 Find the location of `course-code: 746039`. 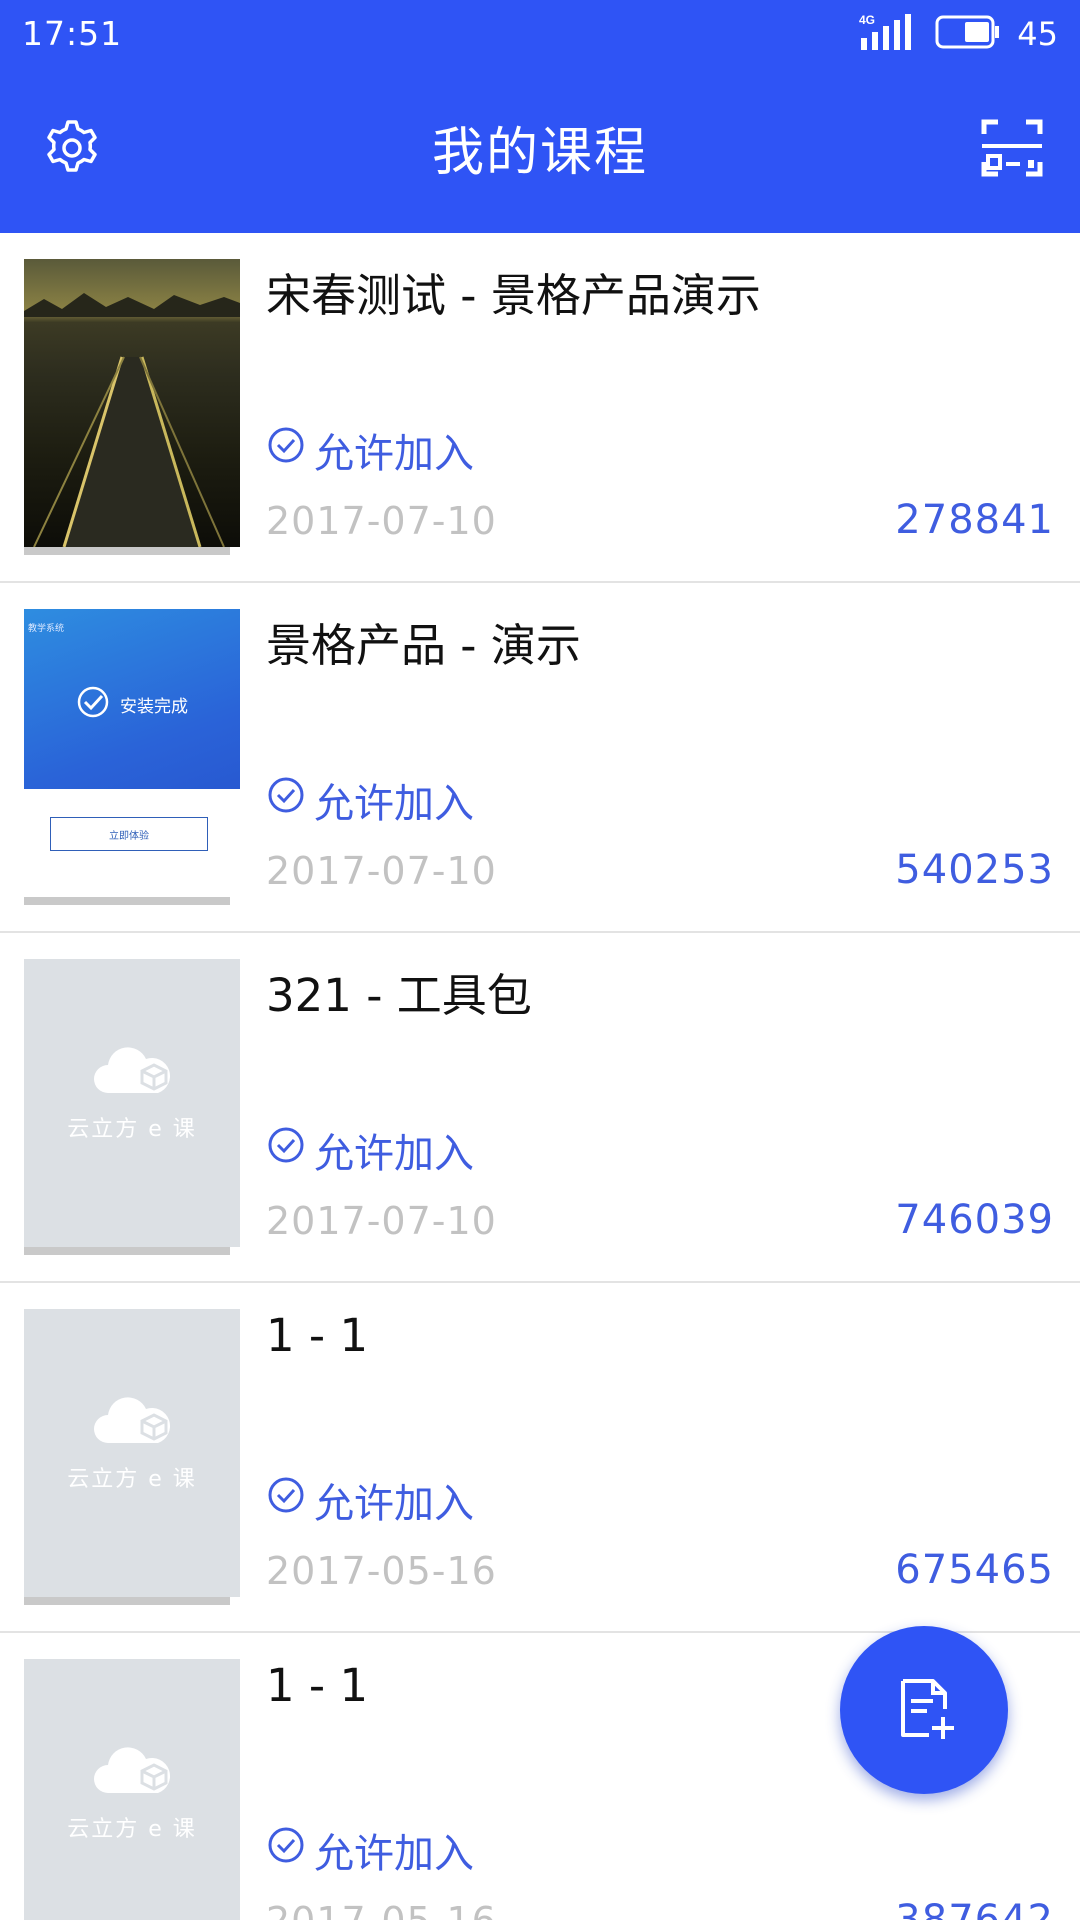

course-code: 746039 is located at coordinates (974, 1220).